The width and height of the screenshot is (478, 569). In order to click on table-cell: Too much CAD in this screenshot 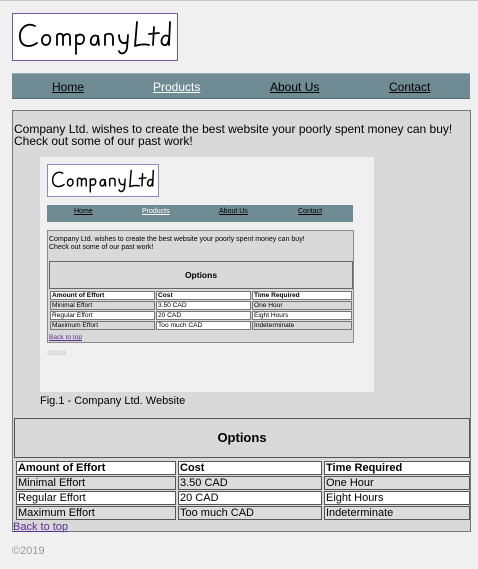, I will do `click(250, 513)`.